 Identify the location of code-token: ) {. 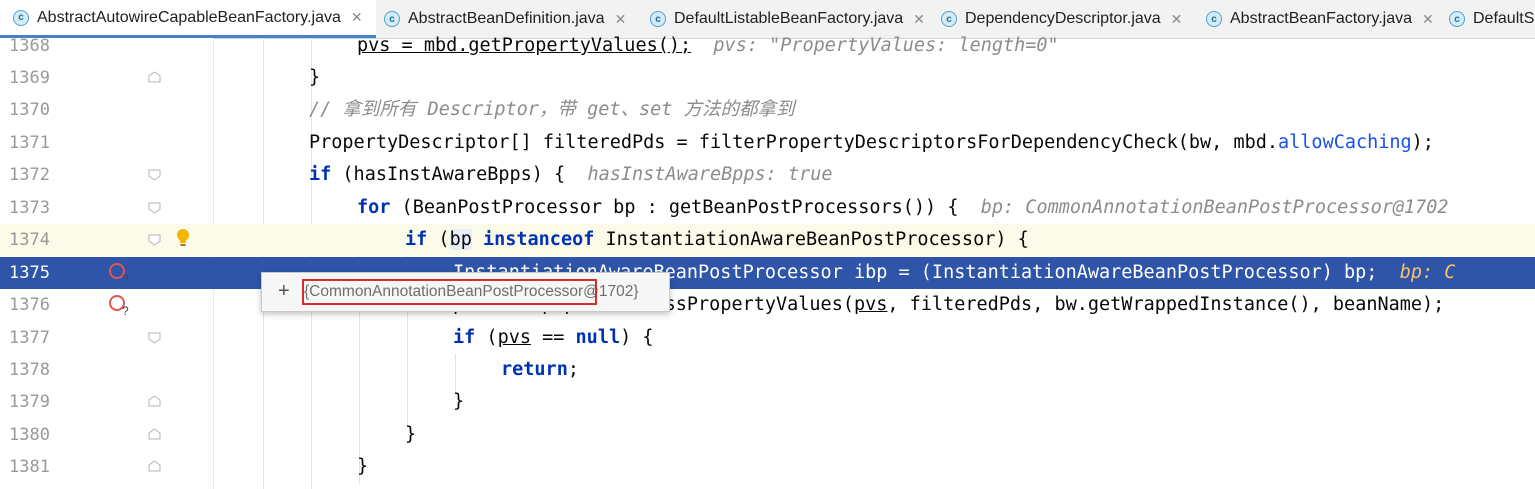
(637, 337).